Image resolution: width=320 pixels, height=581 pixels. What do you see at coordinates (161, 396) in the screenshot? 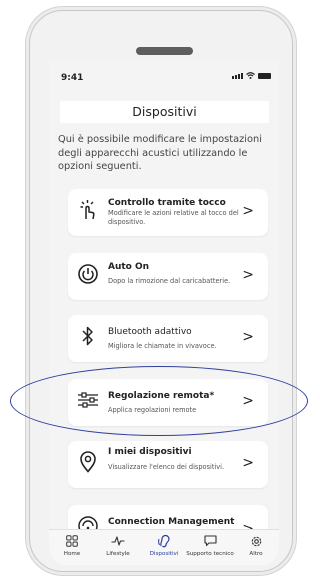
I see `menu-item-title: Regolazione remota*` at bounding box center [161, 396].